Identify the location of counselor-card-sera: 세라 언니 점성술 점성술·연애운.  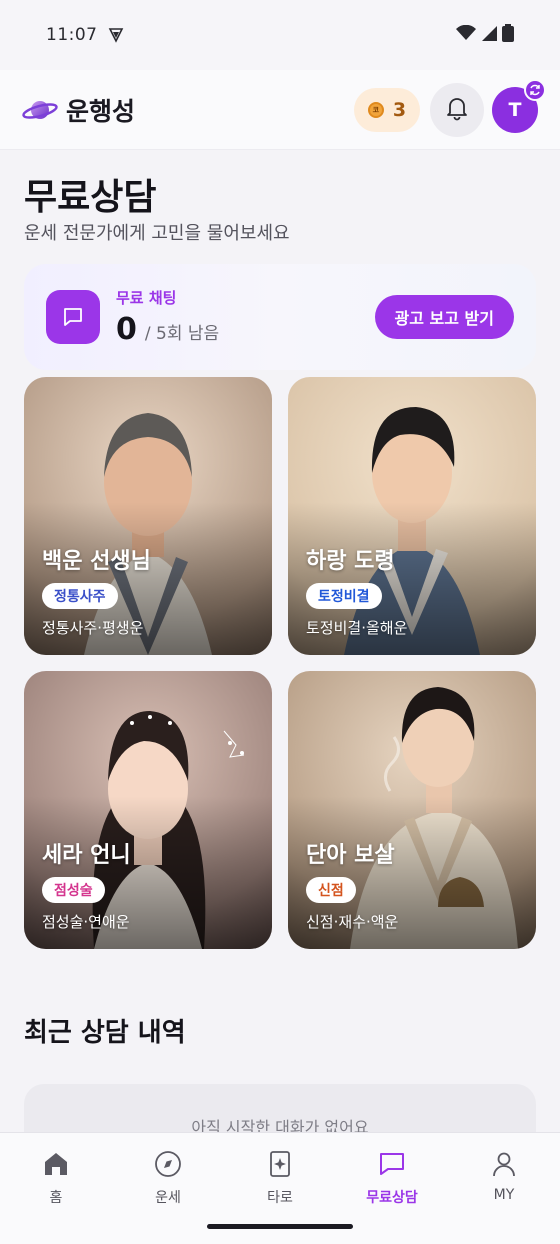
(148, 810).